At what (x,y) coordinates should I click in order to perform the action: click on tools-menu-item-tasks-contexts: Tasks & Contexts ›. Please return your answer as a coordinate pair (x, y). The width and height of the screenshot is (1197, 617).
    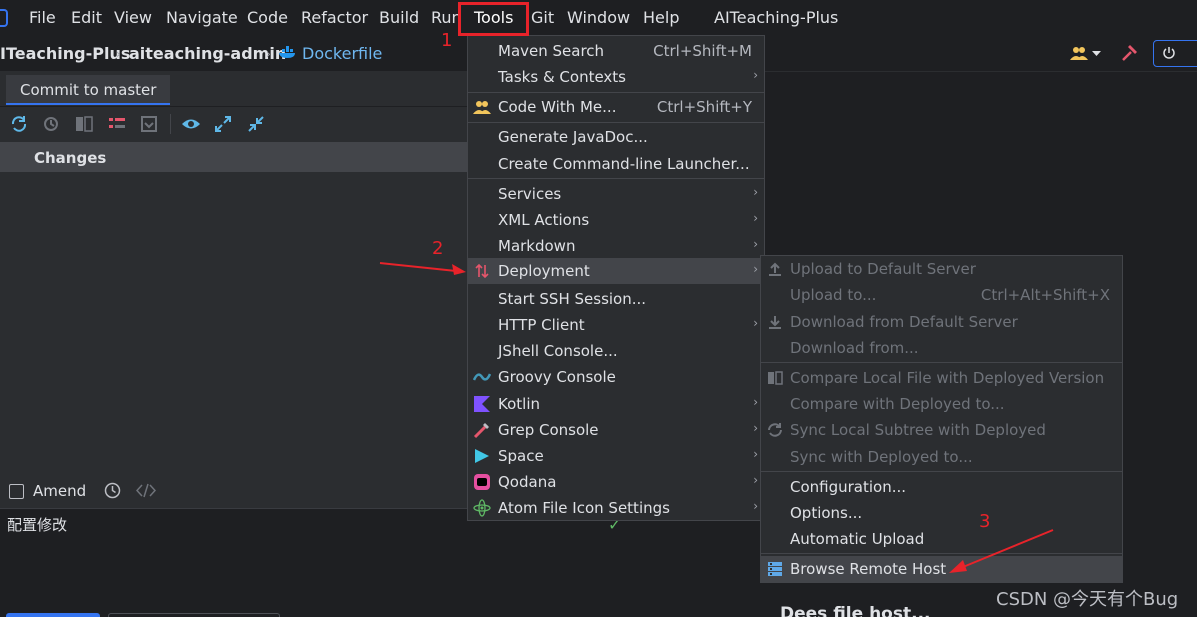
    Looking at the image, I should click on (616, 77).